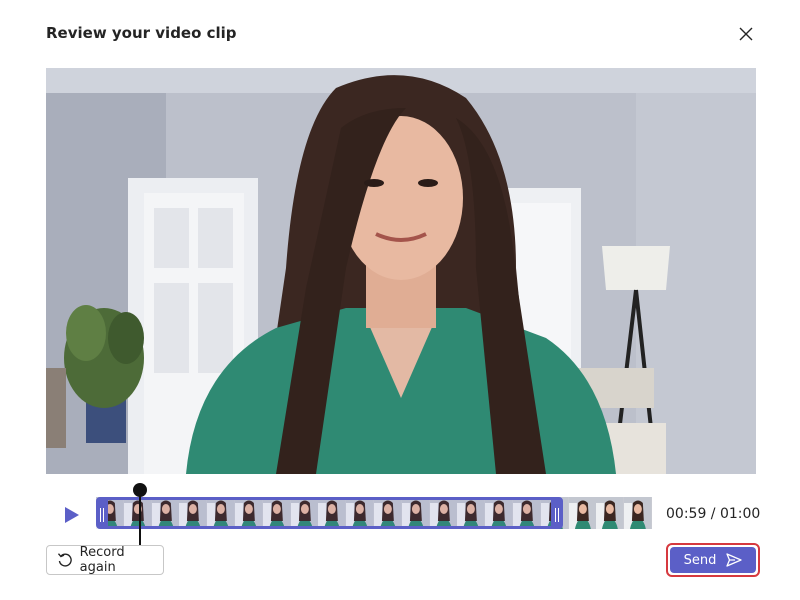 This screenshot has width=800, height=600. I want to click on send-icon, so click(734, 560).